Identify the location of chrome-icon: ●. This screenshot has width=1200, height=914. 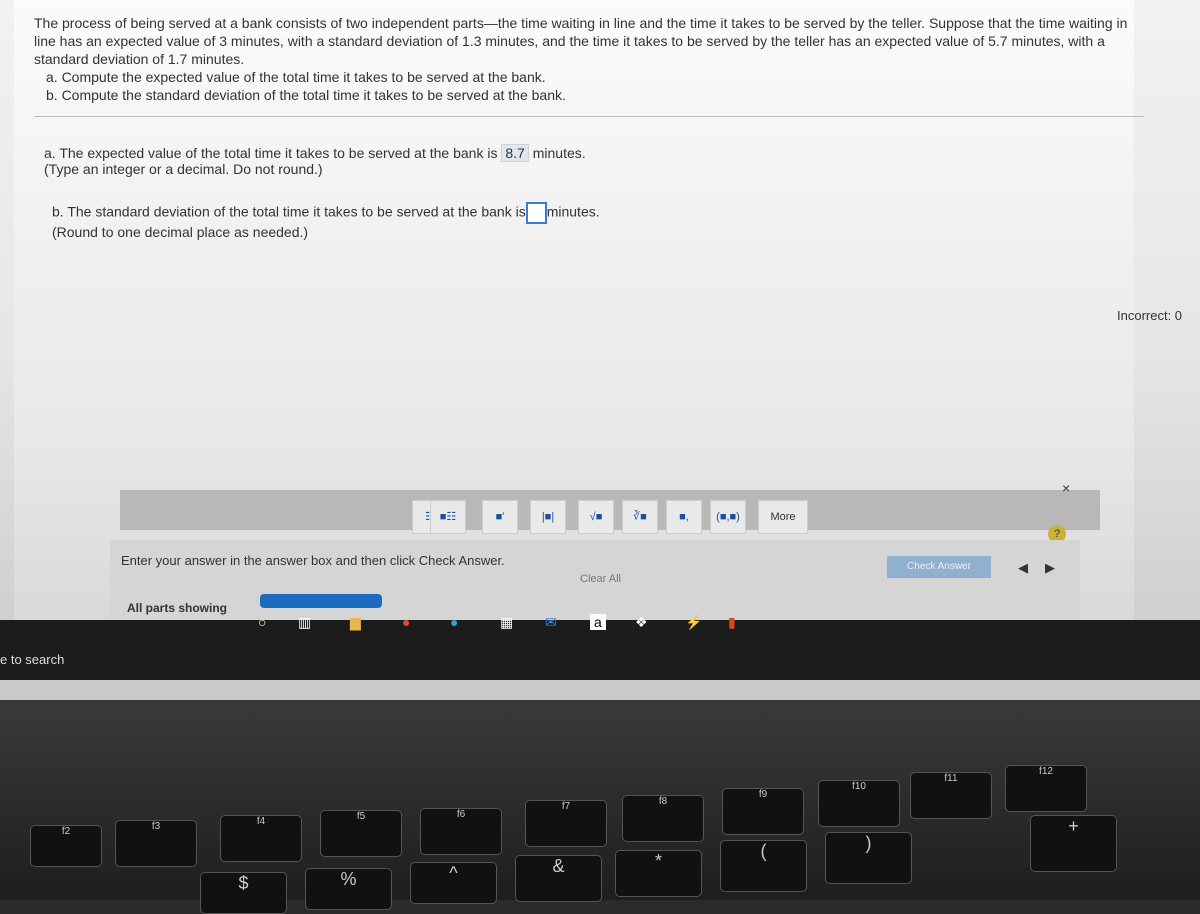
(406, 622).